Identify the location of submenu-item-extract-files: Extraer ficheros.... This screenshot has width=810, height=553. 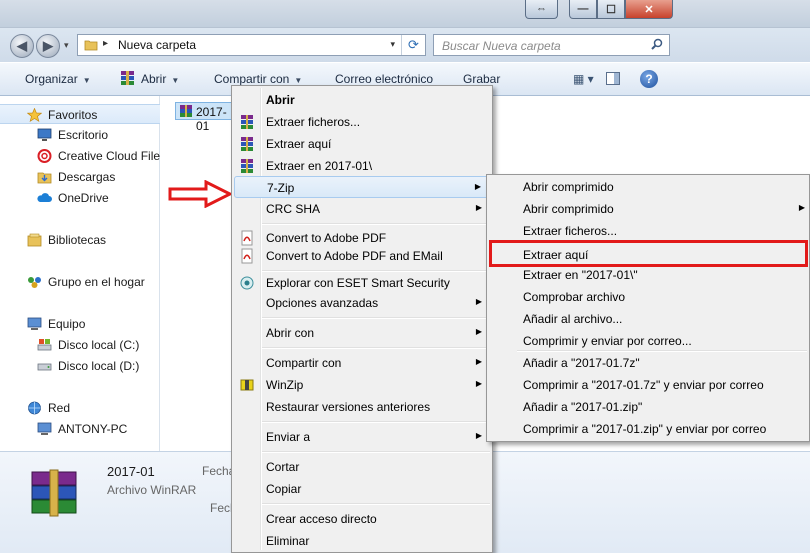
(648, 231).